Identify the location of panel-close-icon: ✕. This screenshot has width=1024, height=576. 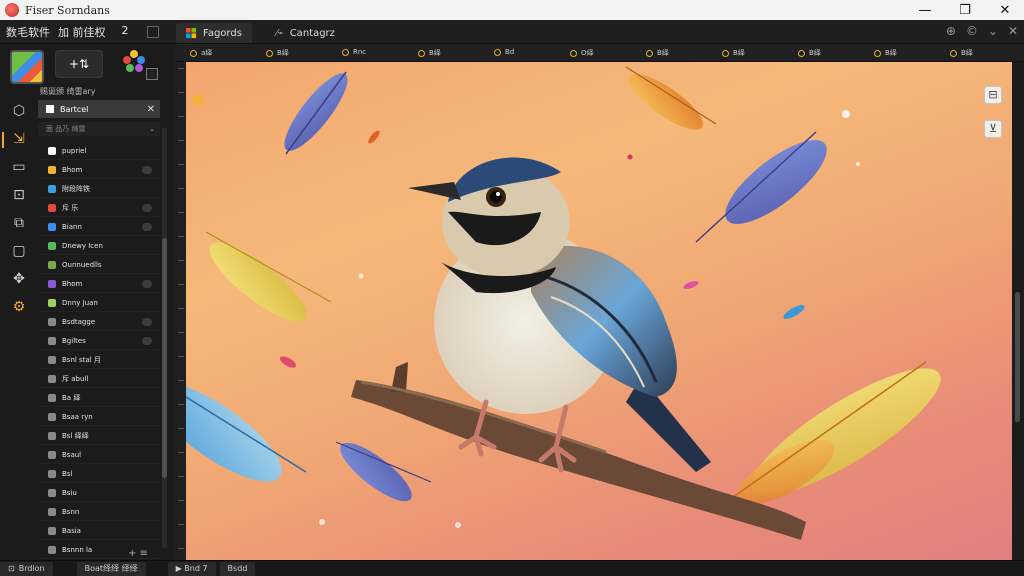
(1013, 31).